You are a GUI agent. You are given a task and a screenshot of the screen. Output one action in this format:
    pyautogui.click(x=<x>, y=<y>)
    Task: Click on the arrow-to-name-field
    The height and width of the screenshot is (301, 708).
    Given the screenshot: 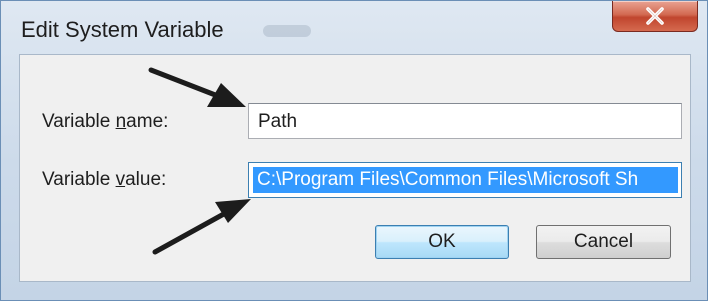 What is the action you would take?
    pyautogui.click(x=197, y=87)
    